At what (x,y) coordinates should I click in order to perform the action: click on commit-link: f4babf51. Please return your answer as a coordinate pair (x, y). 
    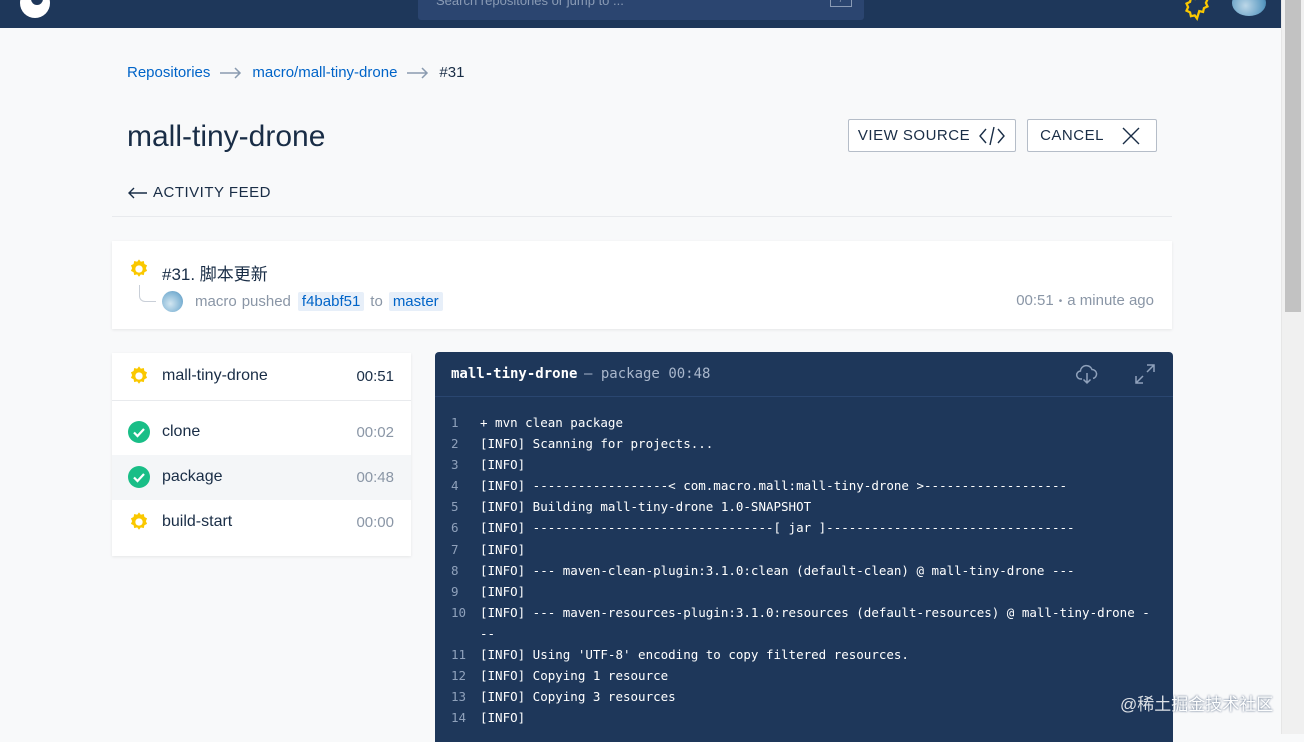
    Looking at the image, I should click on (331, 301).